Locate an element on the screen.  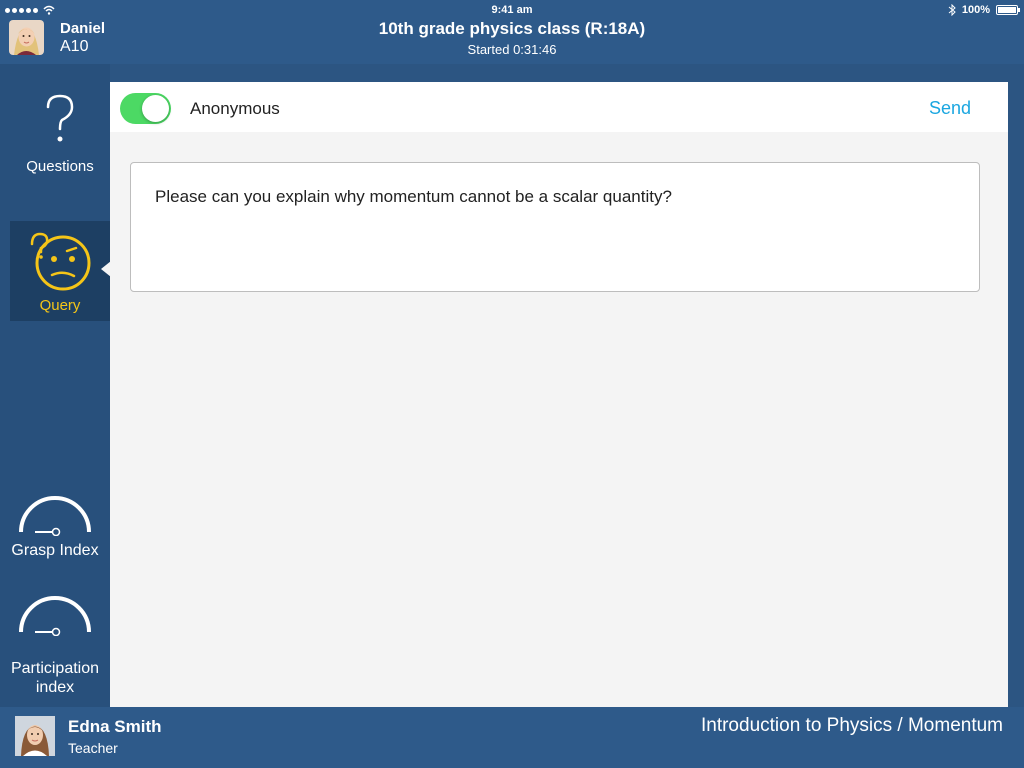
sidebar-item-label: Query is located at coordinates (60, 305).